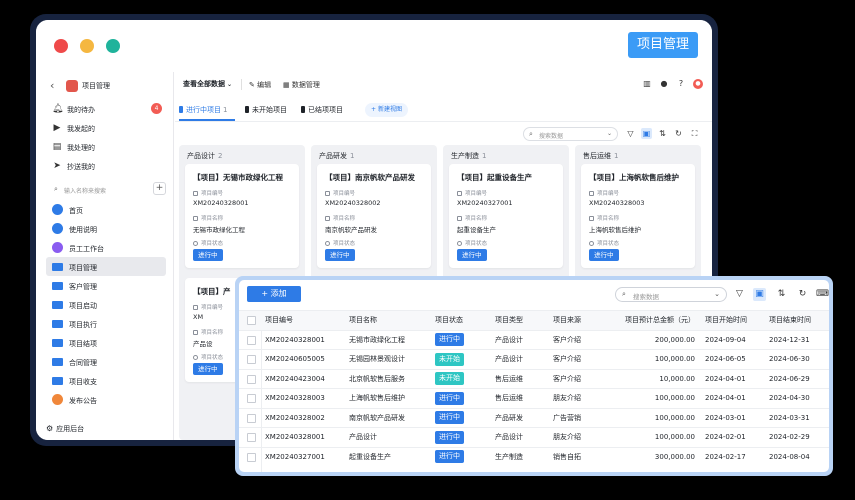  Describe the element at coordinates (105, 147) in the screenshot. I see `sidebar-item-handled: ▤ 我处理的` at that location.